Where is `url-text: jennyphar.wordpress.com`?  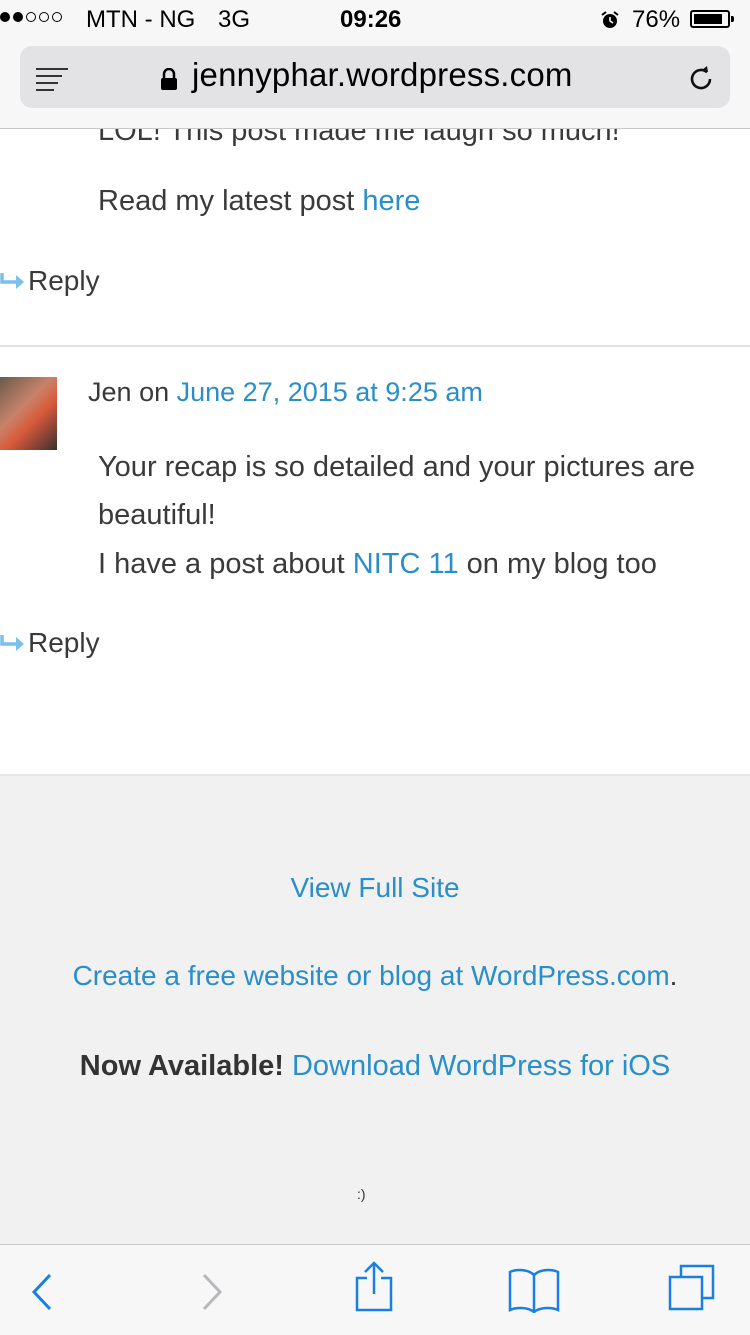
url-text: jennyphar.wordpress.com is located at coordinates (382, 75).